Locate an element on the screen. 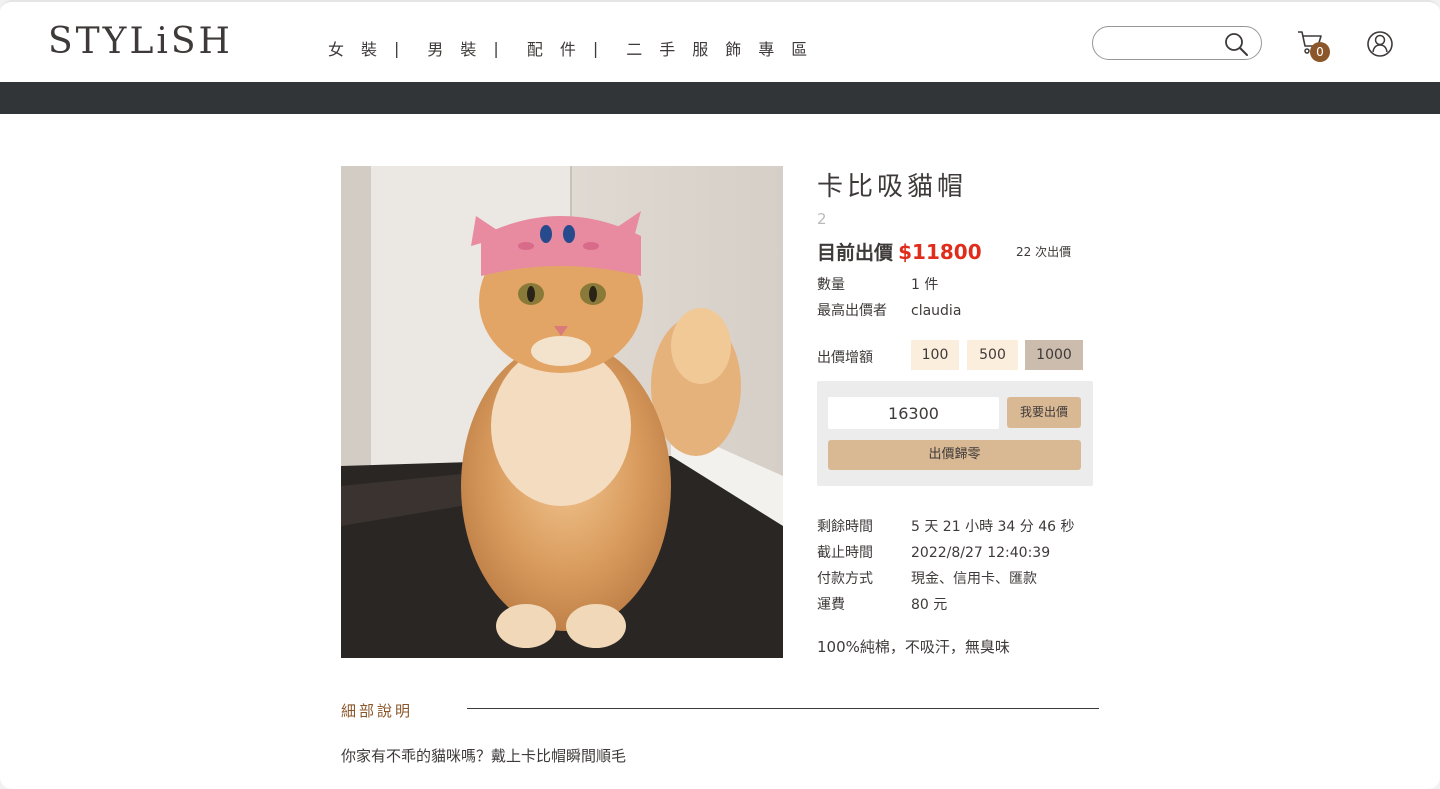  remaining-time-row: 剩餘時間 5 天 21 小時 34 分 46 秒 is located at coordinates (946, 526).